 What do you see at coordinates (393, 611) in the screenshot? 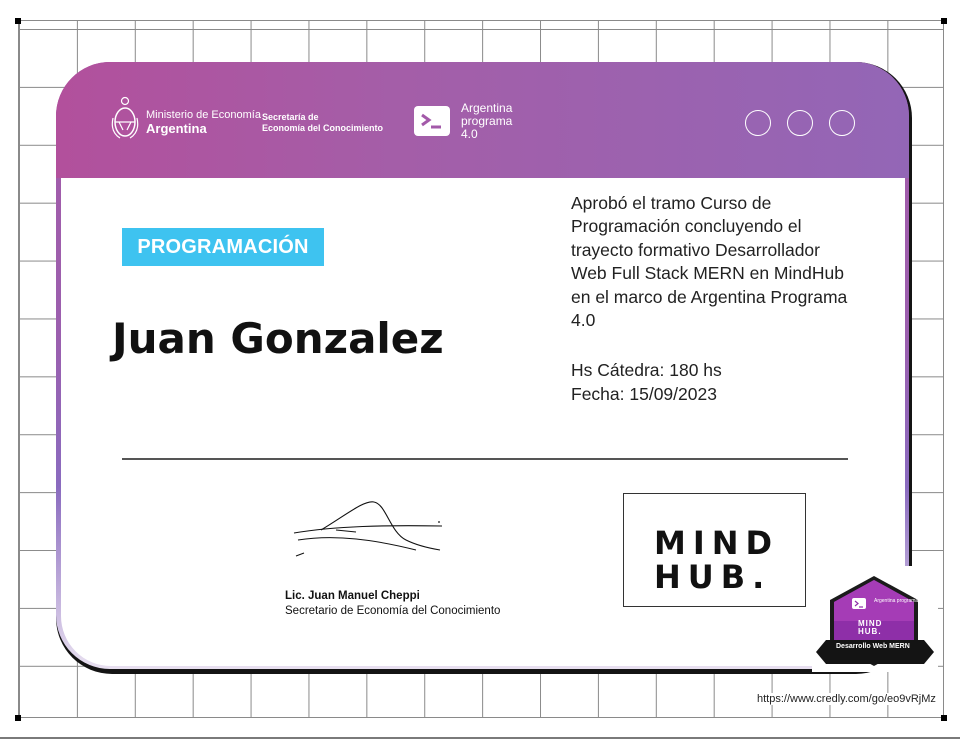
I see `signer-title: Secretario de Economía del Conocimiento` at bounding box center [393, 611].